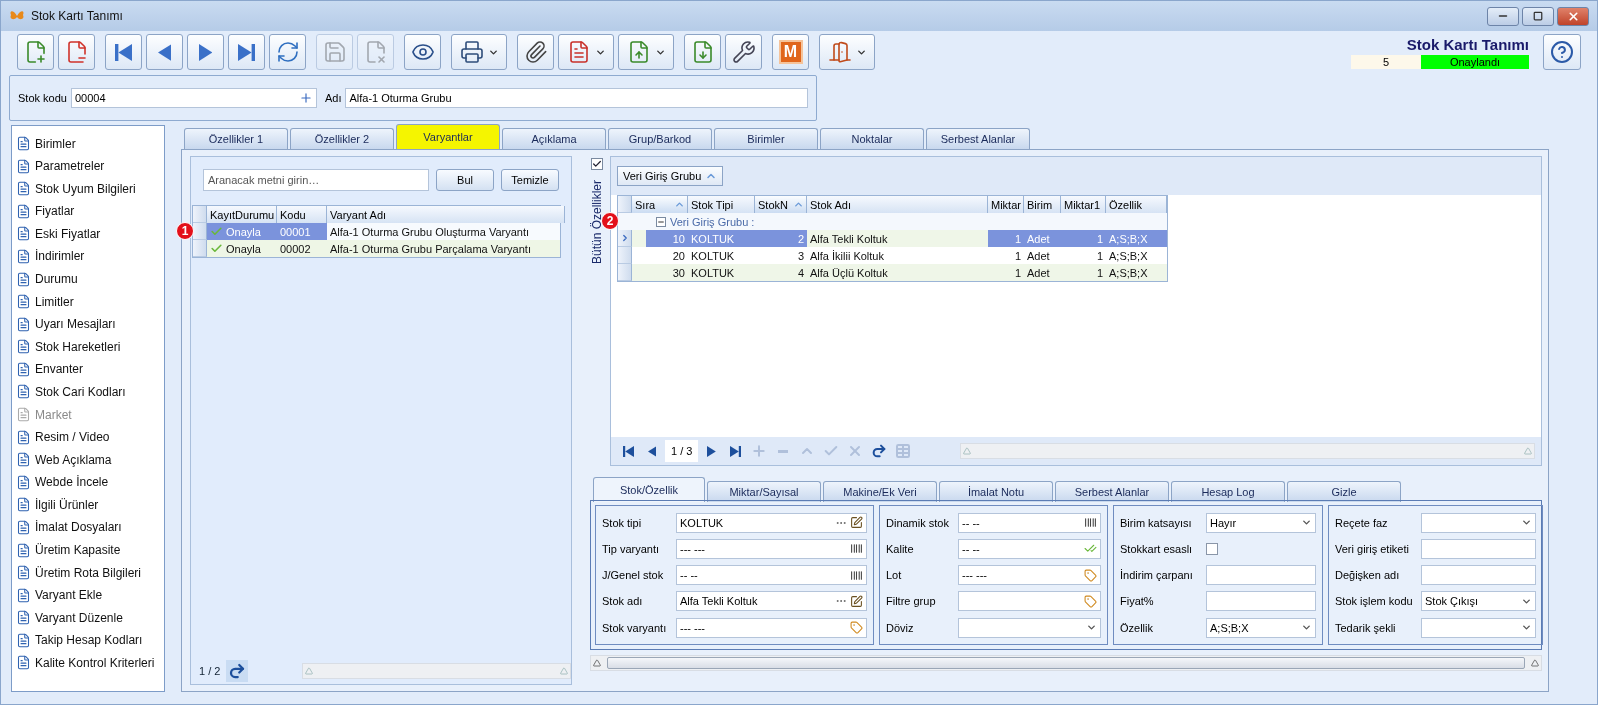 This screenshot has width=1598, height=705. What do you see at coordinates (649, 489) in the screenshot?
I see `tab: Stok/Özellik` at bounding box center [649, 489].